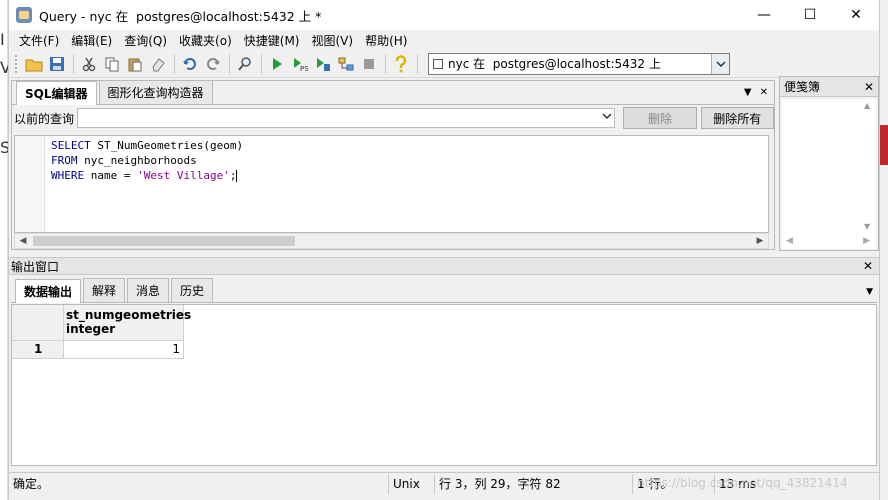 The height and width of the screenshot is (500, 888). Describe the element at coordinates (738, 483) in the screenshot. I see `status-query-time: 13 ms` at that location.